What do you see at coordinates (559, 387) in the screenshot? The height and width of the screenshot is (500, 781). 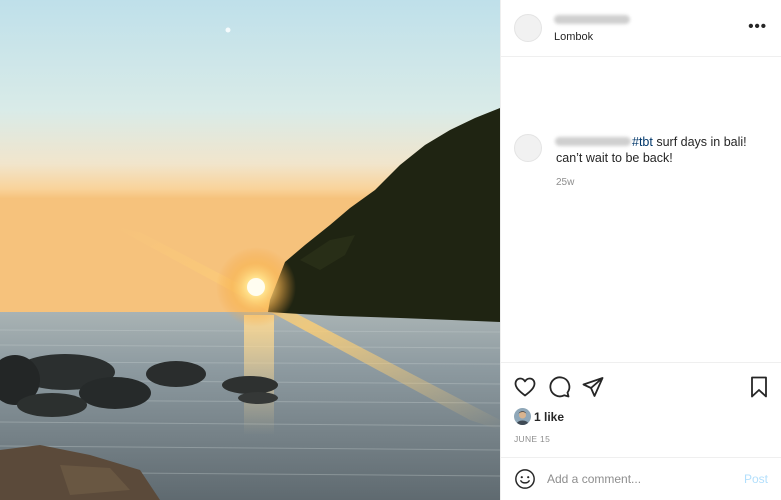 I see `comment-icon` at bounding box center [559, 387].